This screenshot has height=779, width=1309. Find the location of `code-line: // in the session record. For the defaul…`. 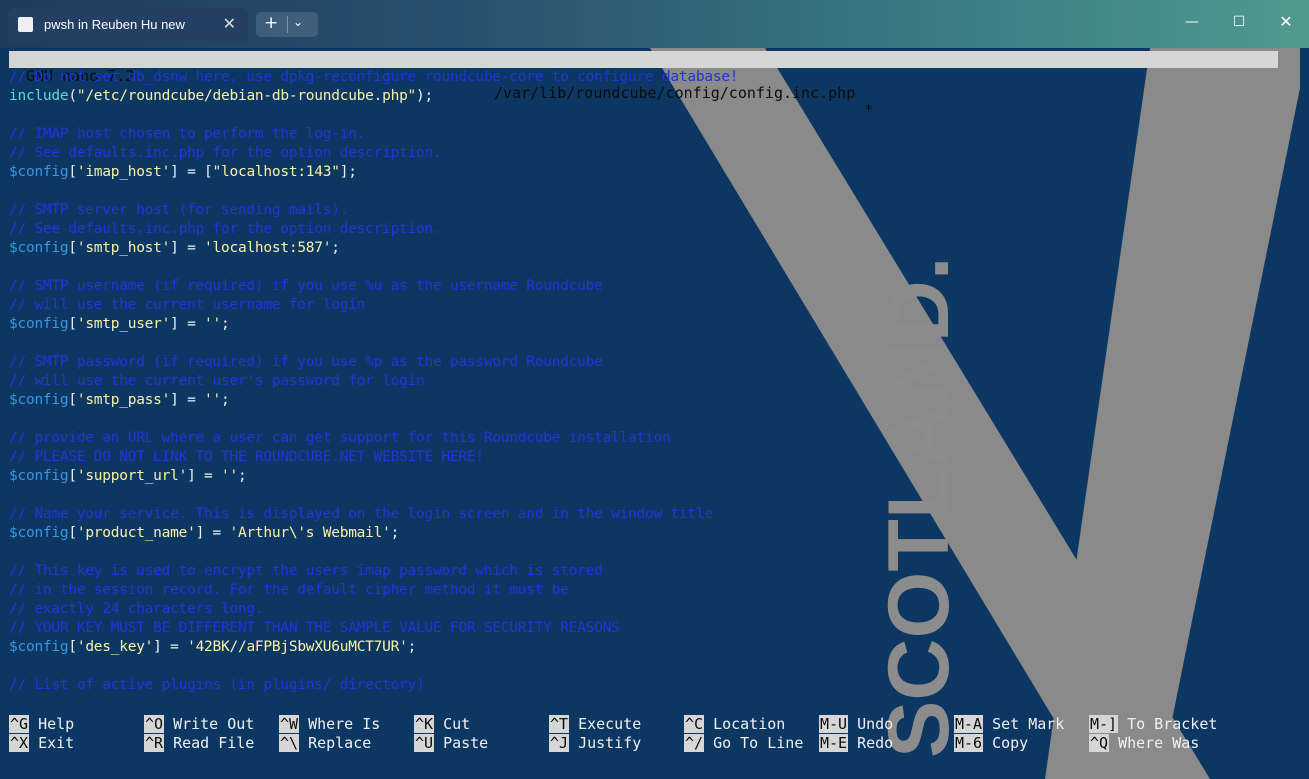

code-line: // in the session record. For the defaul… is located at coordinates (373, 590).